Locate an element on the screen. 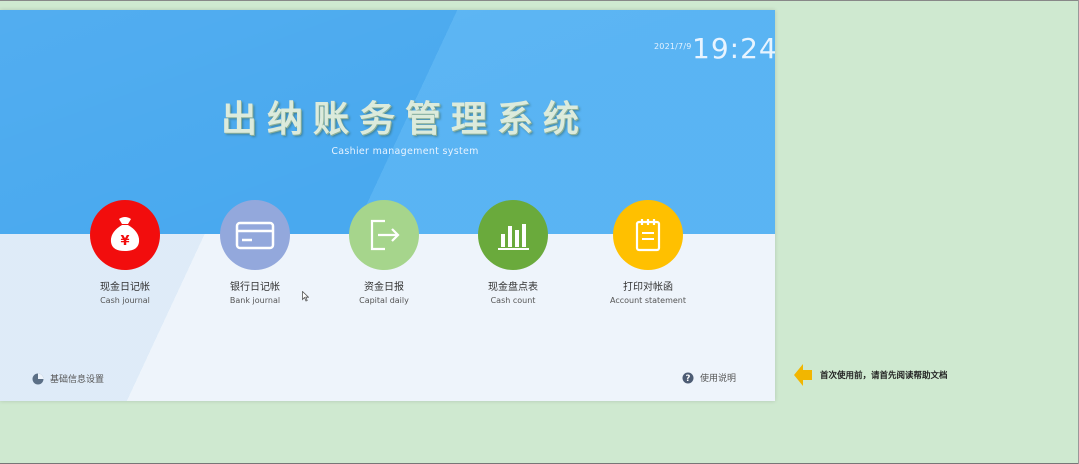  module-label-en: Capital daily is located at coordinates (384, 300).